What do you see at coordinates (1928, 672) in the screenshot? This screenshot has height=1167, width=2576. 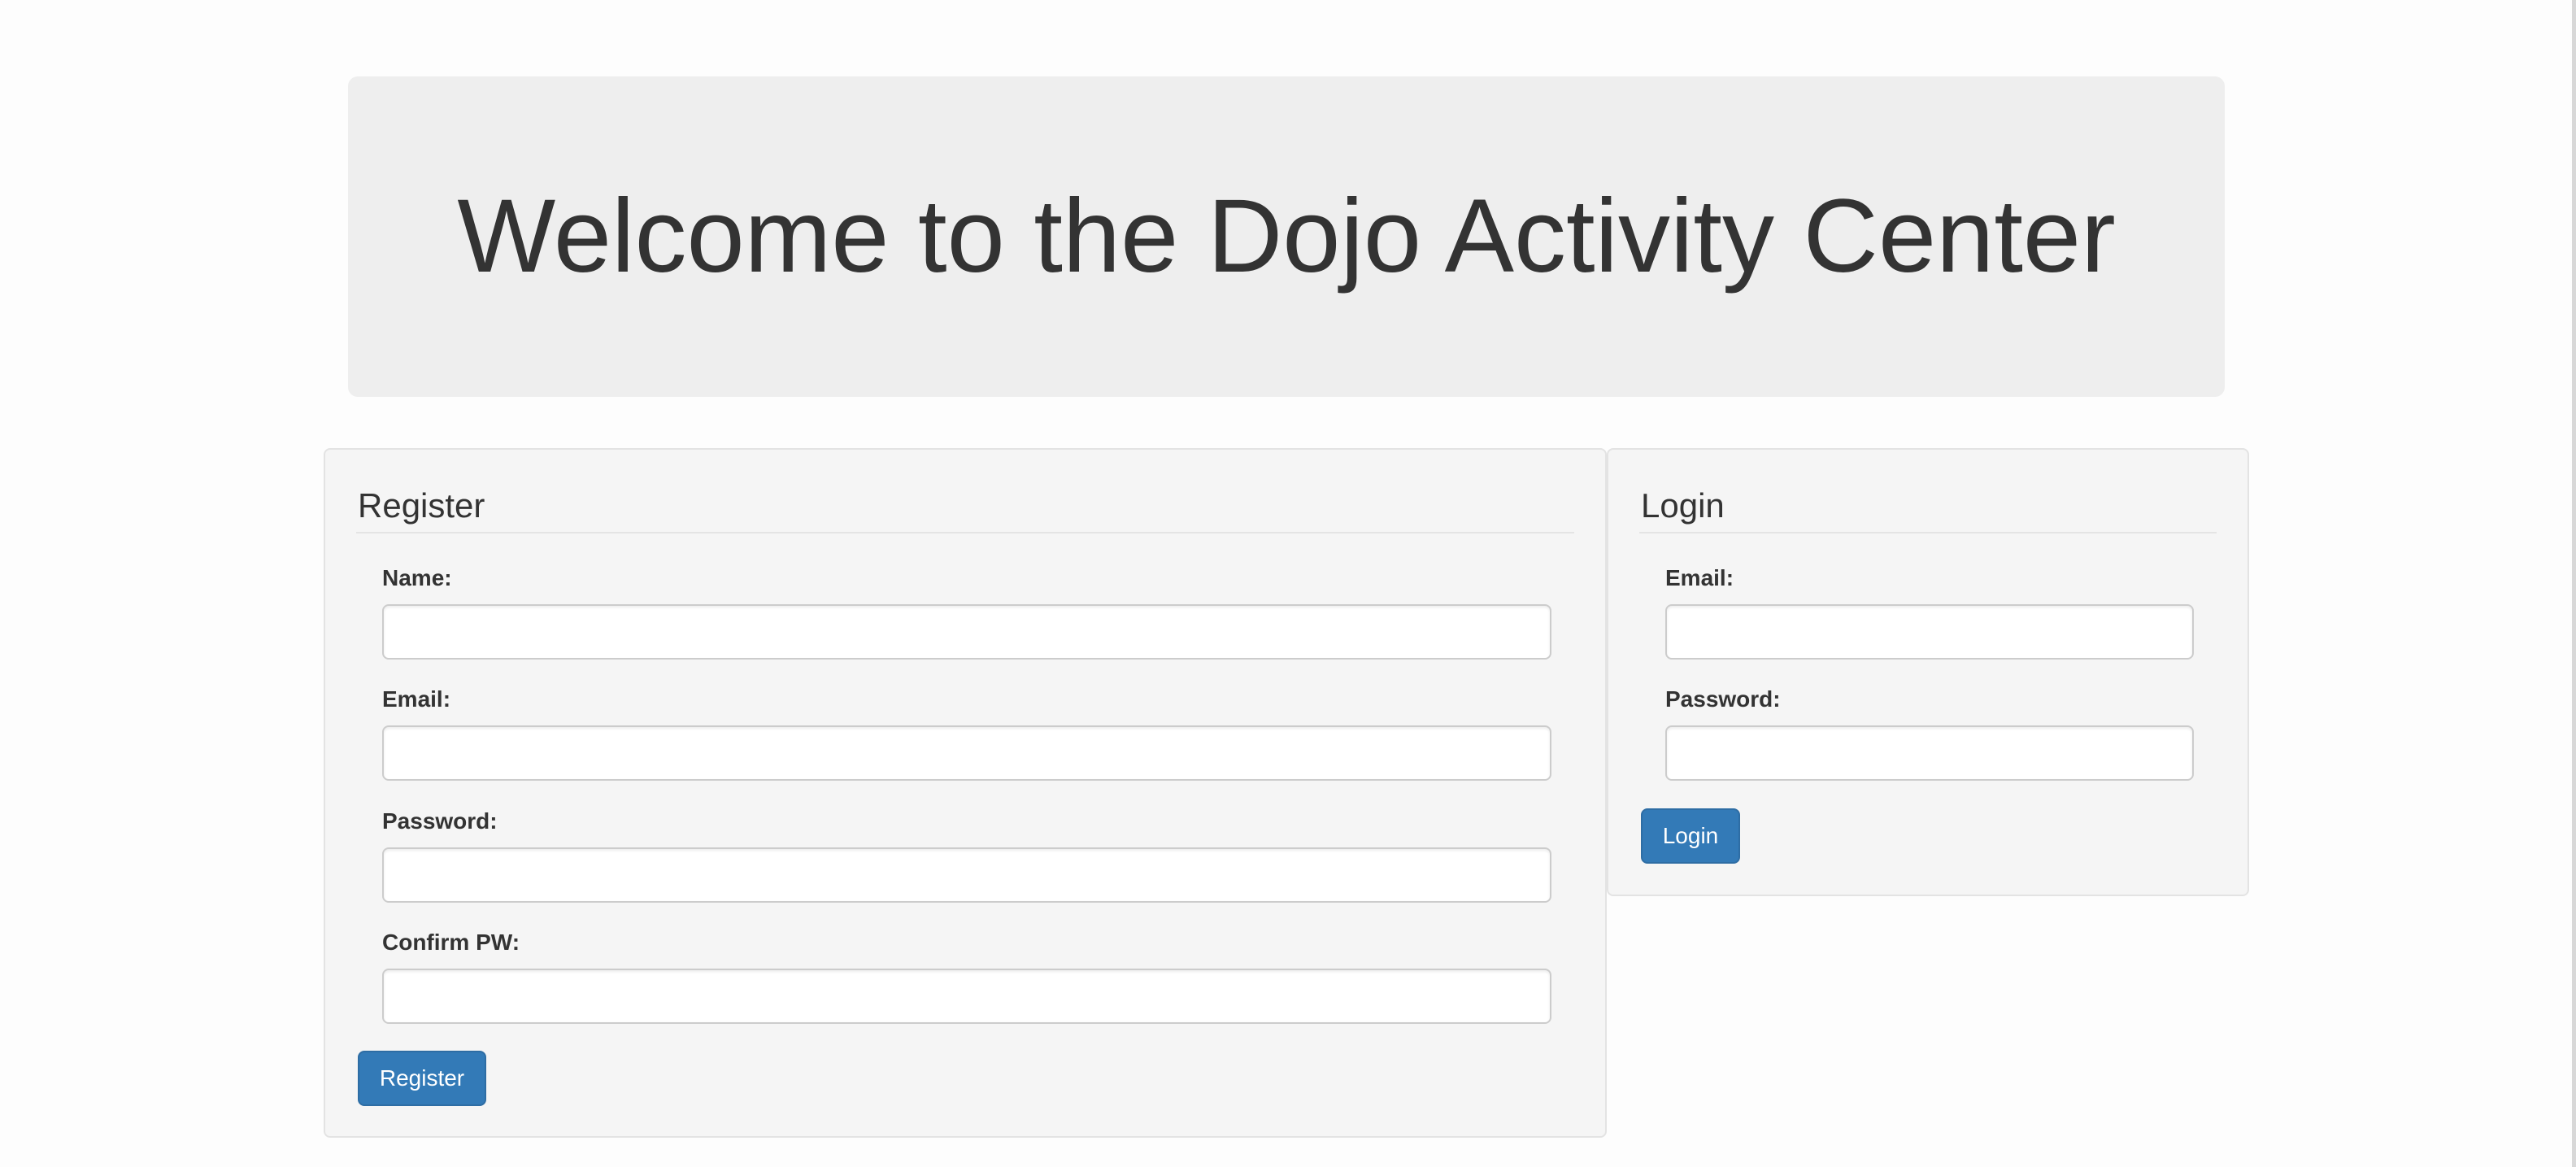 I see `login-panel: Login Email: Password: Login` at bounding box center [1928, 672].